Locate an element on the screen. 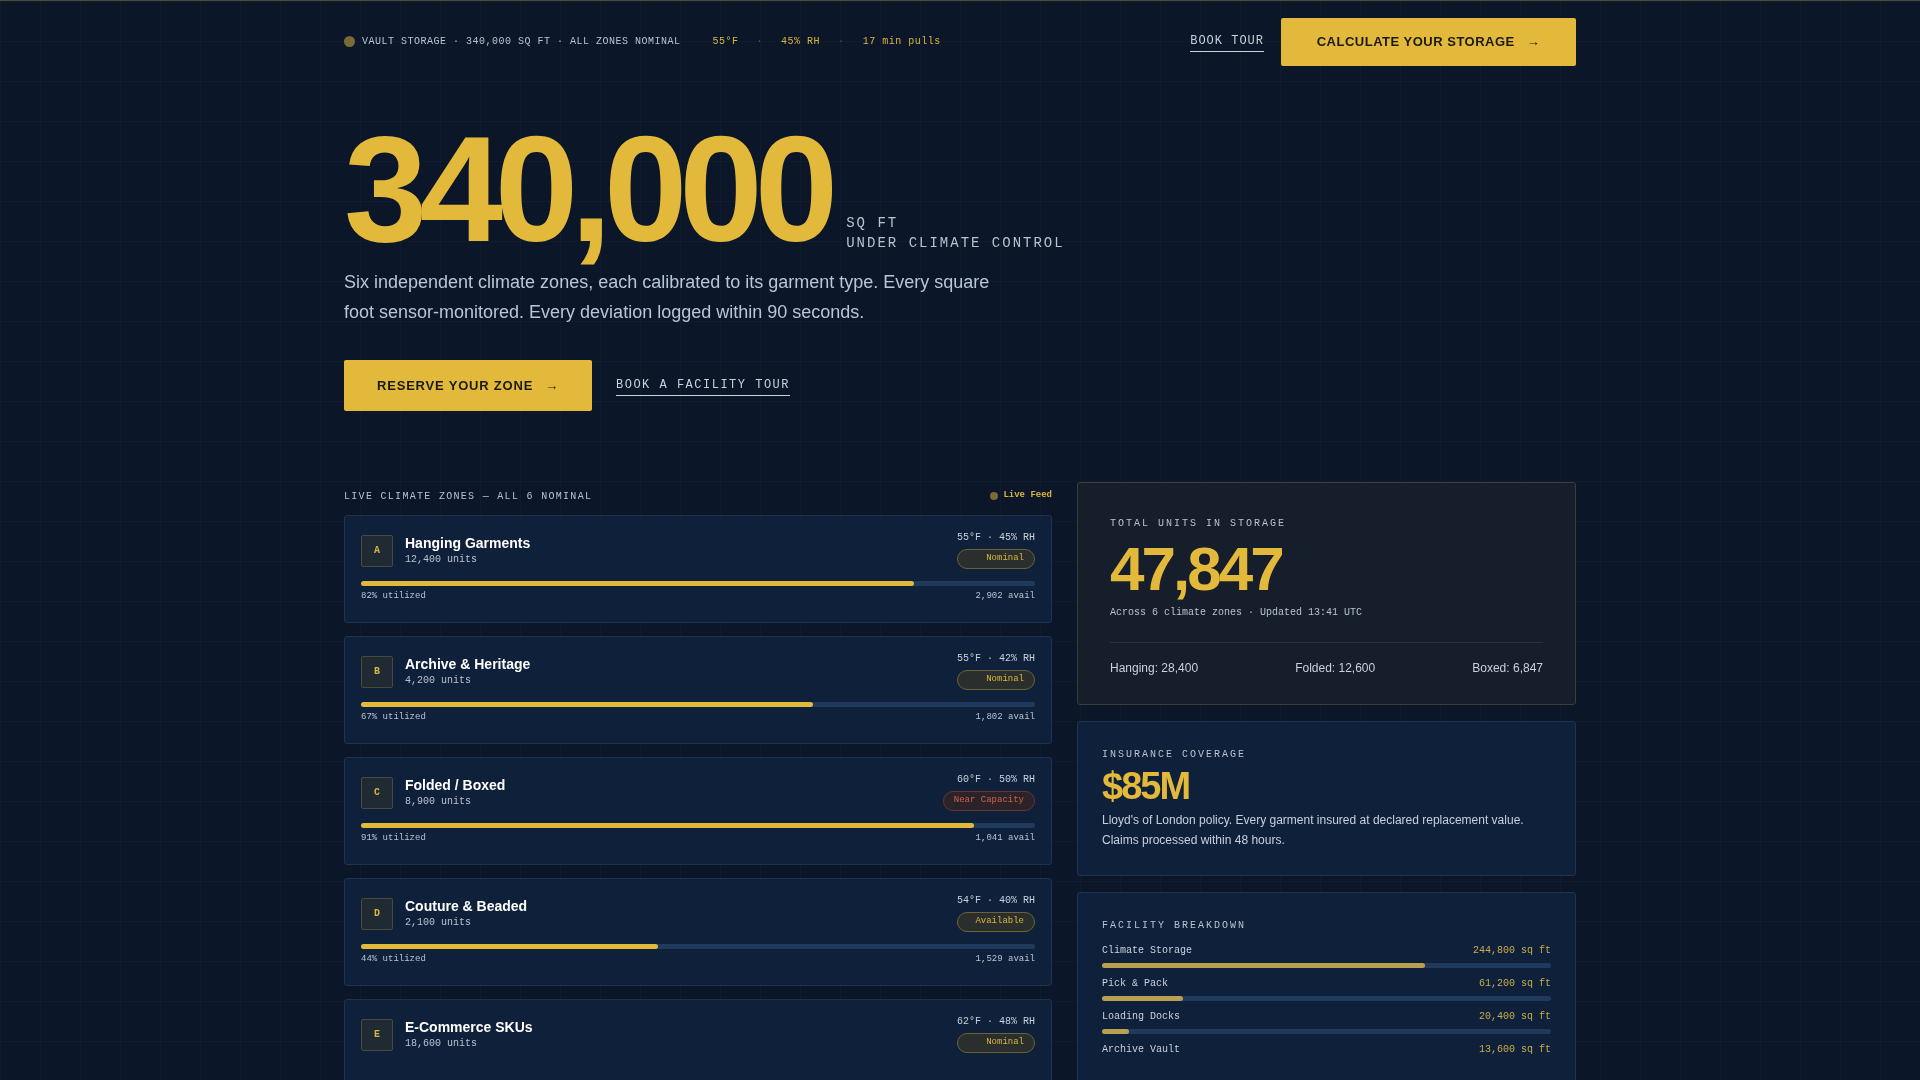 The width and height of the screenshot is (1920, 1080). facility-area-size: 61,200 sq ft is located at coordinates (1515, 984).